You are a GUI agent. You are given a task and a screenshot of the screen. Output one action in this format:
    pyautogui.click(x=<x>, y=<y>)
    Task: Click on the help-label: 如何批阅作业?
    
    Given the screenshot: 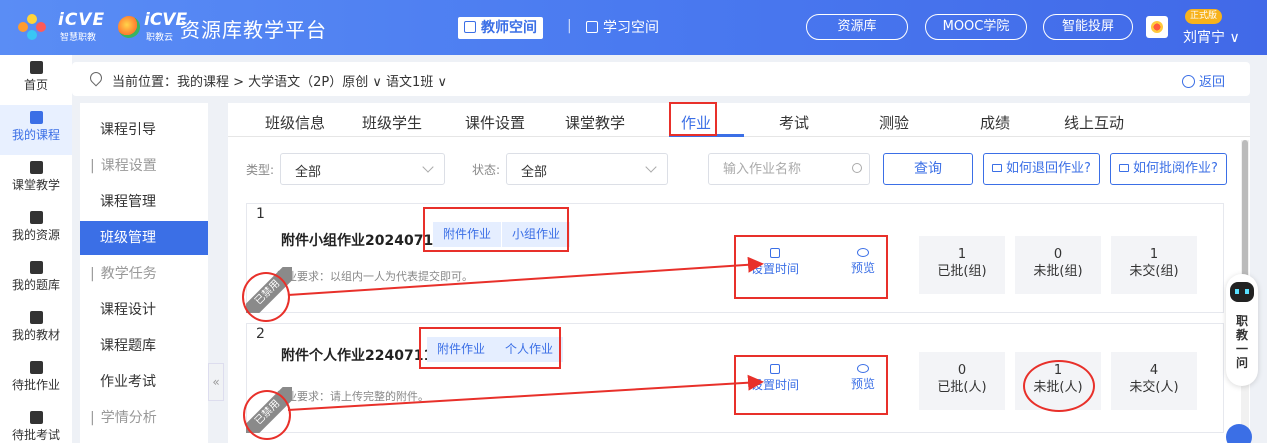 What is the action you would take?
    pyautogui.click(x=1175, y=168)
    